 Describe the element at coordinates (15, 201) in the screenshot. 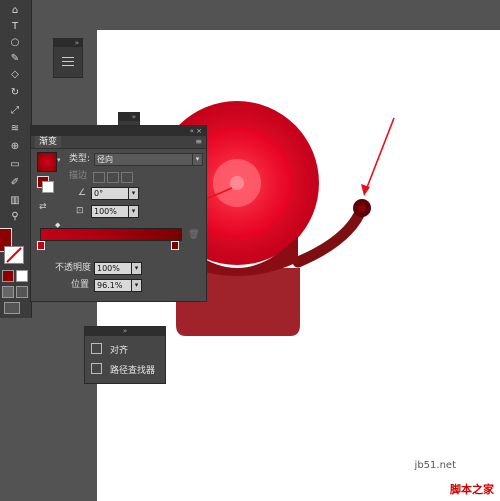

I see `graph-icon: ▥` at that location.